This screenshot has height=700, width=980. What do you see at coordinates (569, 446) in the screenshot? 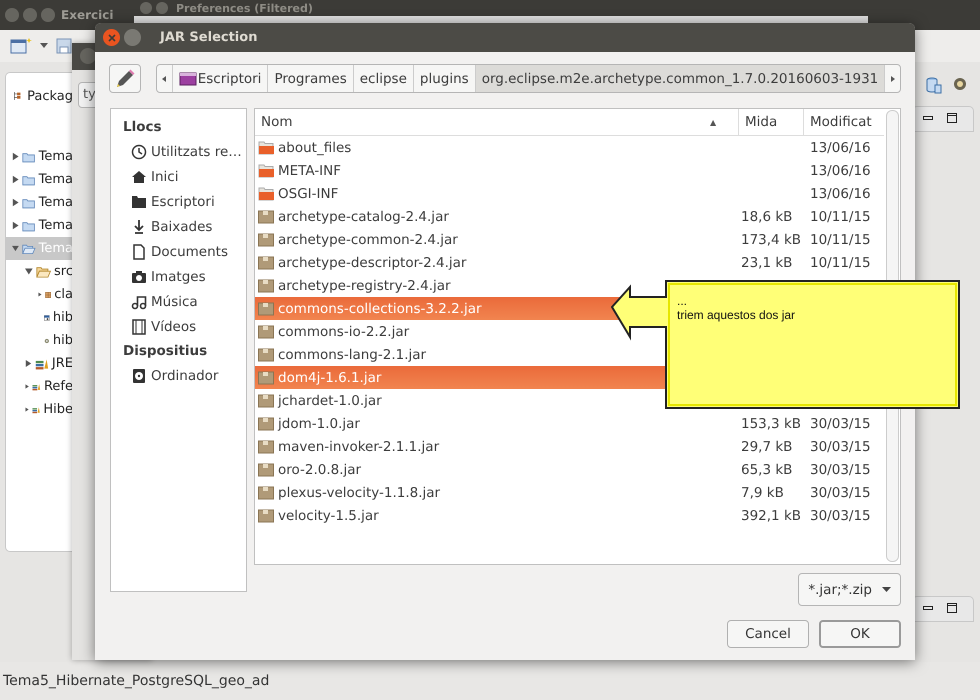
I see `file-row: maven-invoker-2.1.1.jar 29,7 kB 30/03/15` at bounding box center [569, 446].